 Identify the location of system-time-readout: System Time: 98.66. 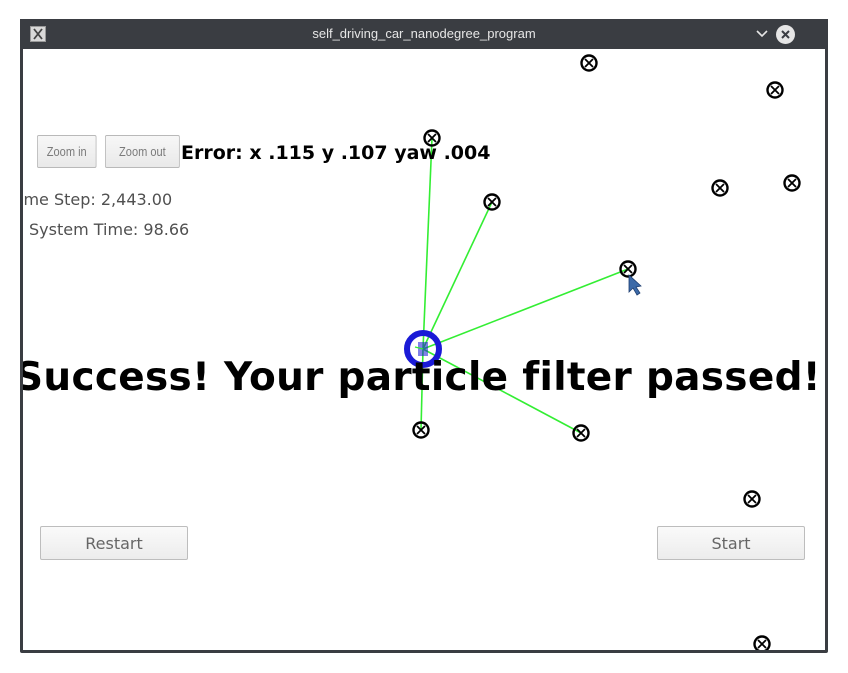
(109, 229).